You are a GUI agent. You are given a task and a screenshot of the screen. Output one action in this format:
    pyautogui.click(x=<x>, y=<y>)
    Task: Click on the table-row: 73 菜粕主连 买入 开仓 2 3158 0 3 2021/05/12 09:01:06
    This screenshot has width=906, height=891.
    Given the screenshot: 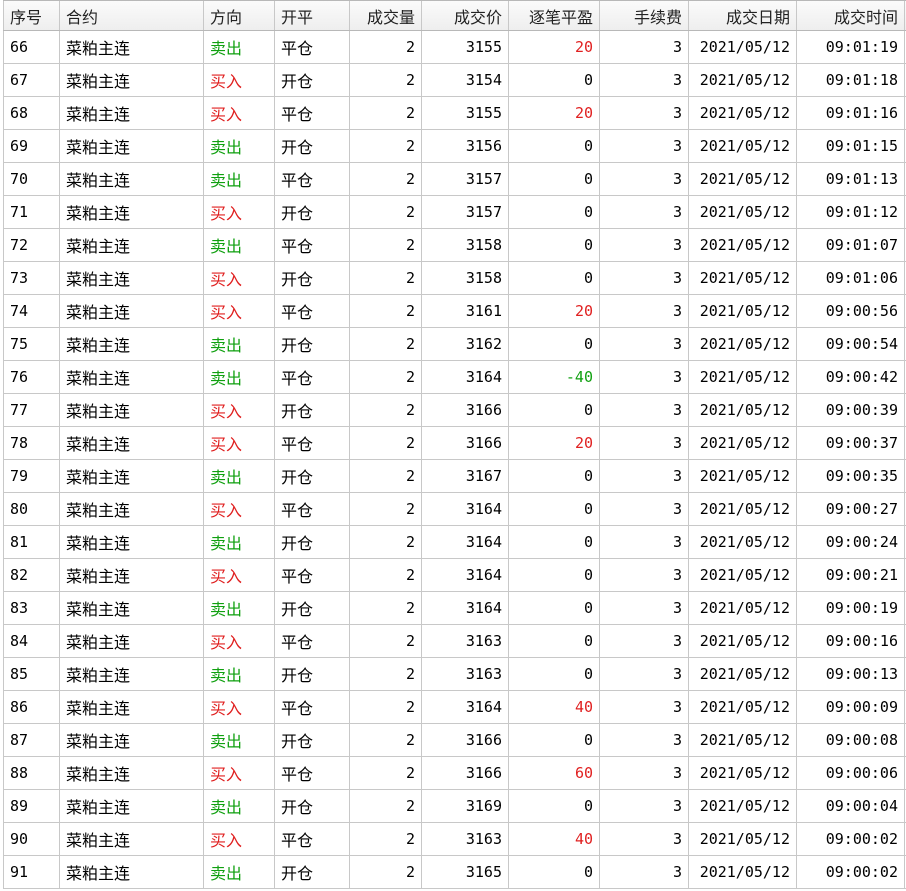 What is the action you would take?
    pyautogui.click(x=454, y=278)
    